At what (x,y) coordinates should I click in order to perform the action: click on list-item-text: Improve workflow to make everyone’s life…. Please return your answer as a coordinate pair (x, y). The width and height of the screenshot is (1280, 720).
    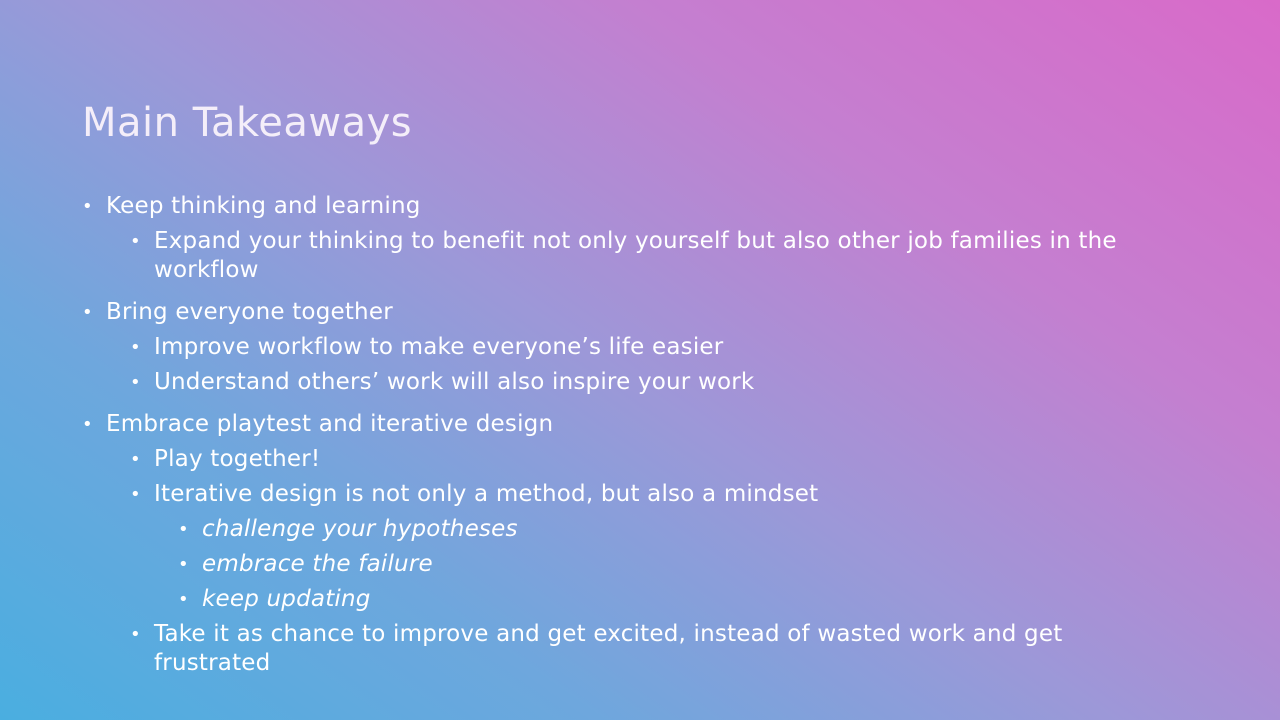
    Looking at the image, I should click on (439, 347).